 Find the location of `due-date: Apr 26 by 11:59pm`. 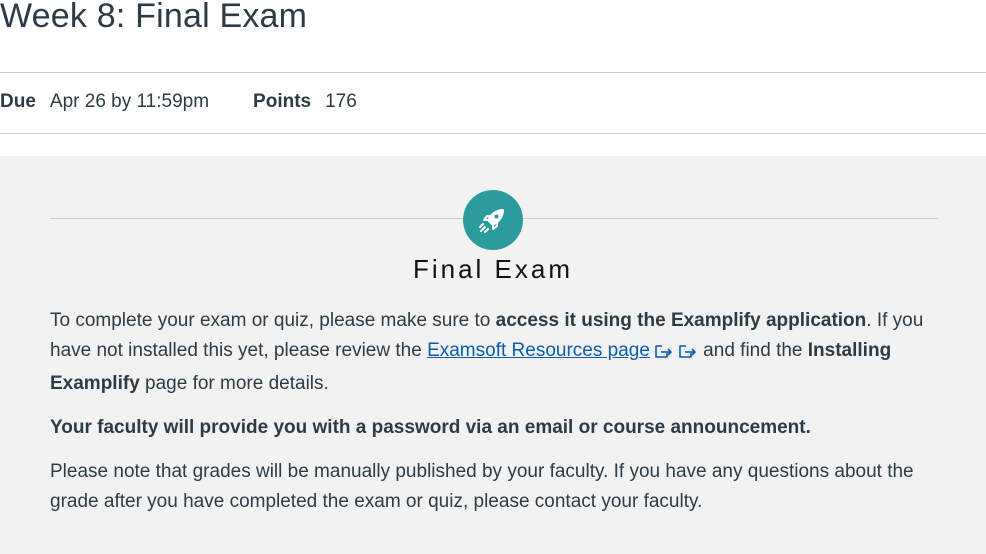

due-date: Apr 26 by 11:59pm is located at coordinates (129, 101).